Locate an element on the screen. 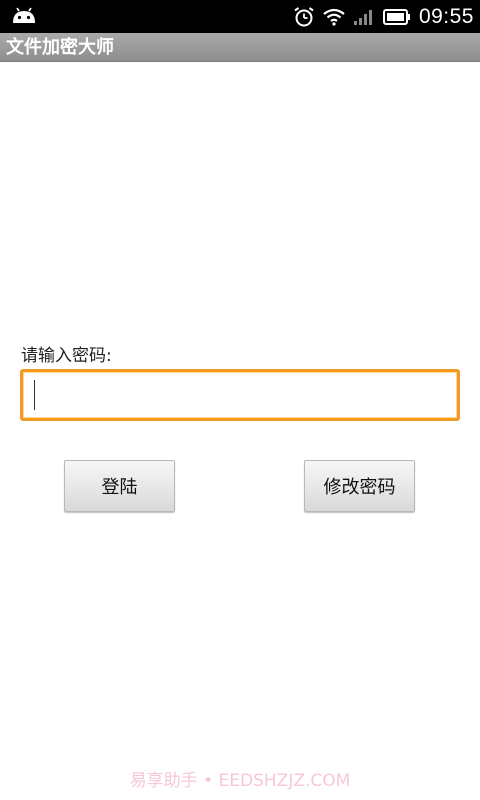 Image resolution: width=480 pixels, height=800 pixels. app-title: 文件加密大师 is located at coordinates (60, 47).